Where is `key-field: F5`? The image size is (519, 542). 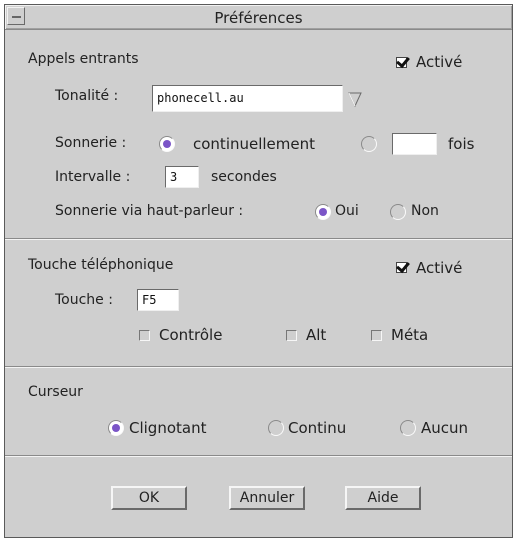 key-field: F5 is located at coordinates (158, 300).